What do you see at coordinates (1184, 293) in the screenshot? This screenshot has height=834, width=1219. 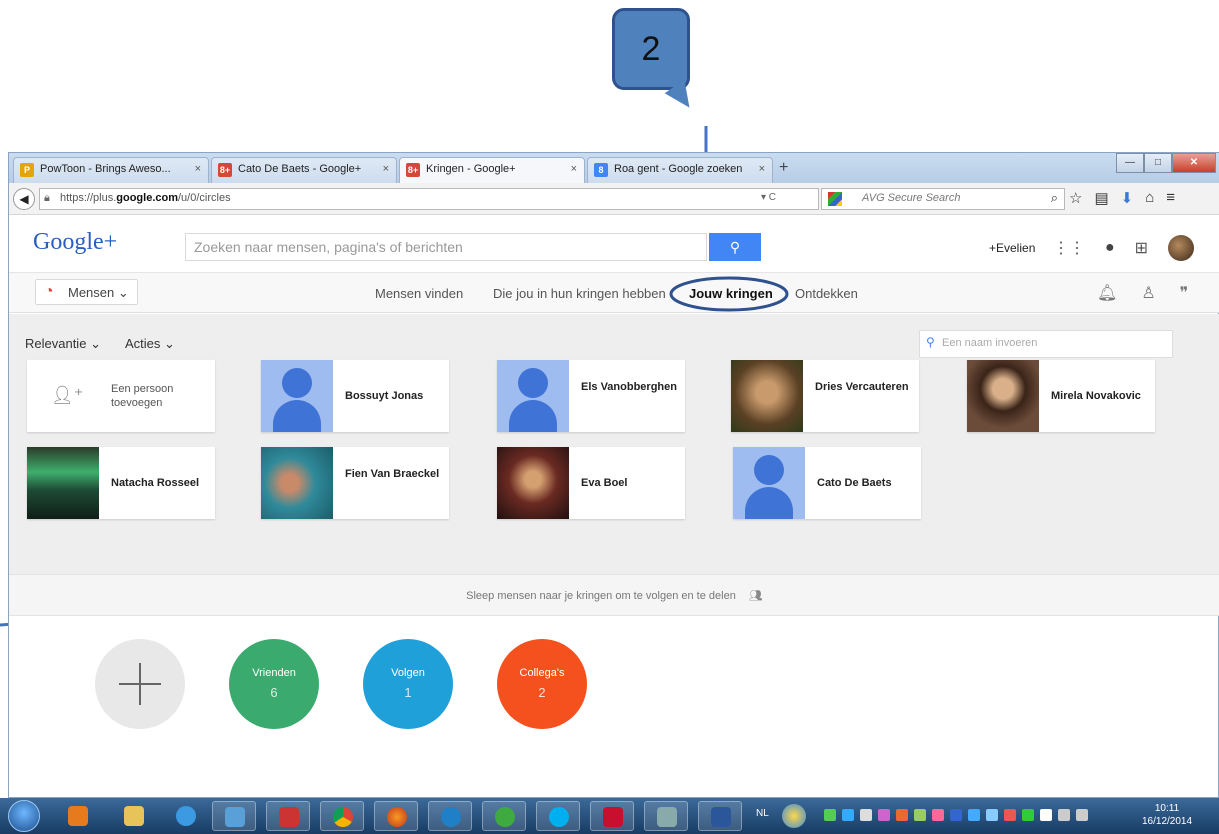 I see `hangouts-icon: ❞` at bounding box center [1184, 293].